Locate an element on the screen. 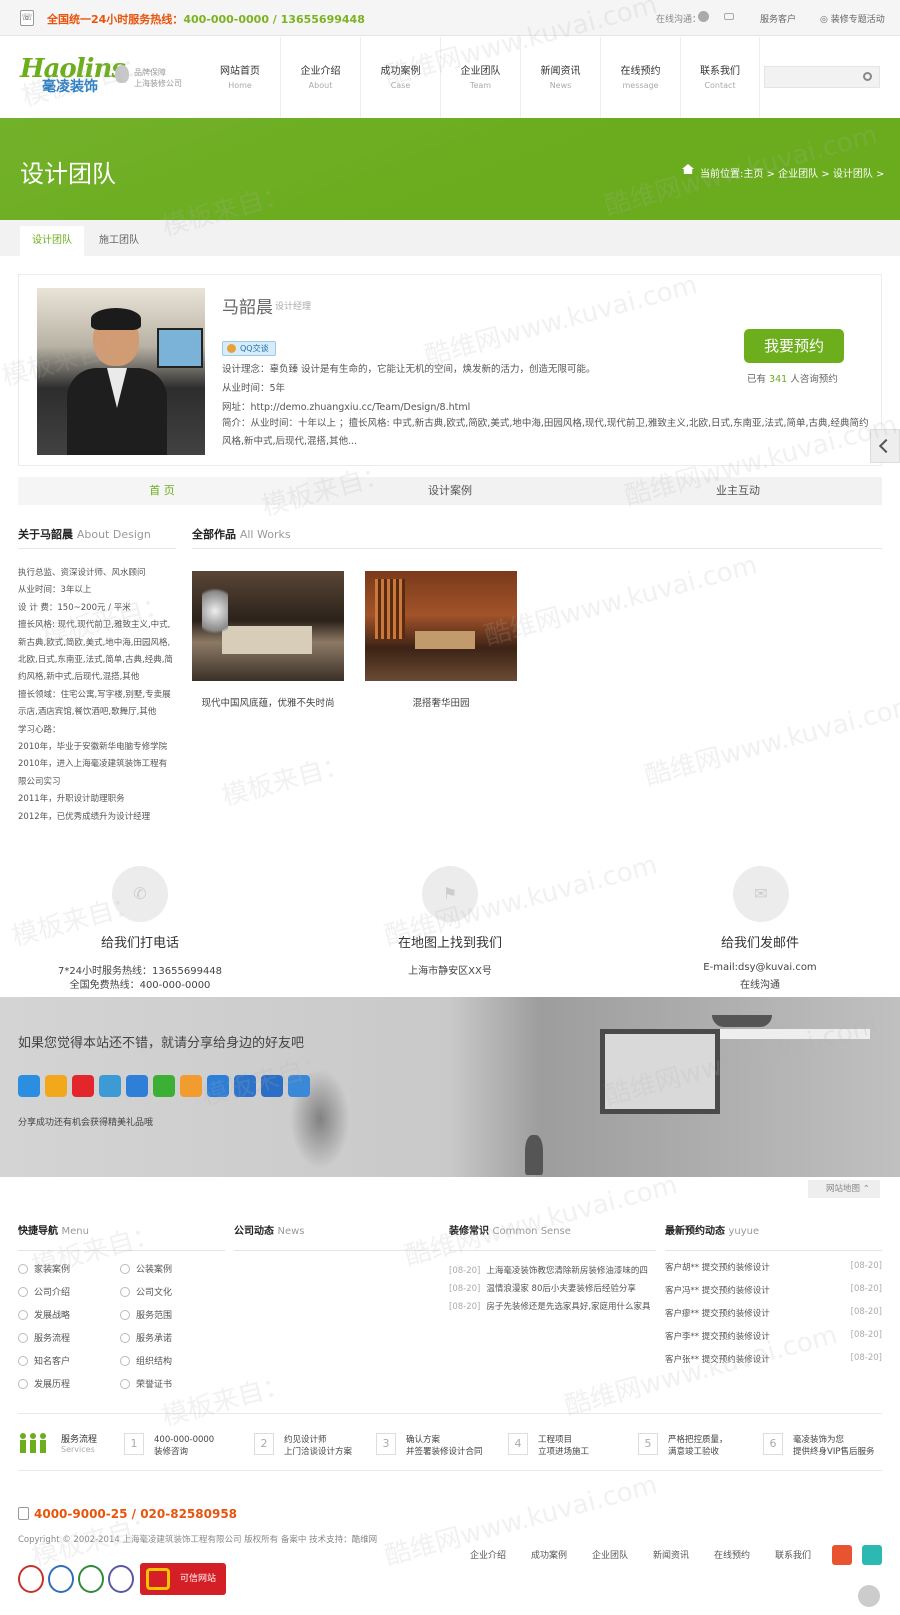 The width and height of the screenshot is (900, 1615). news-title: 上海毫凌装饰教您清除新房装修油漆味的四 is located at coordinates (567, 1271).